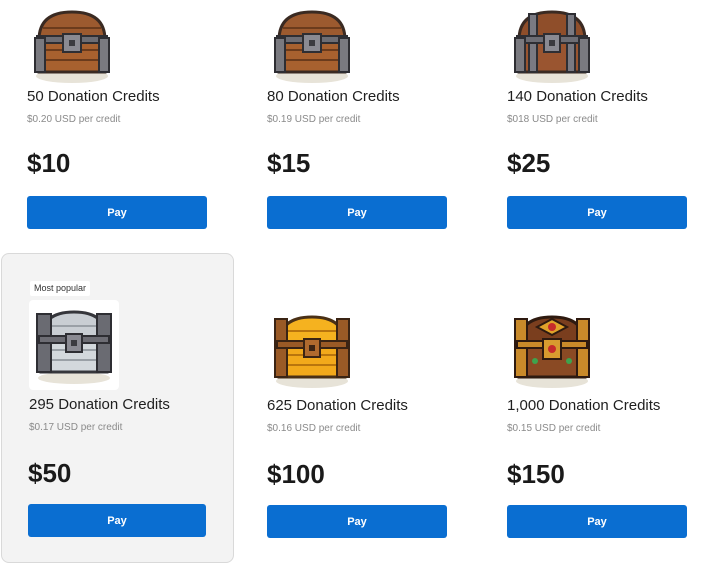 The width and height of the screenshot is (723, 563). I want to click on package-price: $100, so click(296, 474).